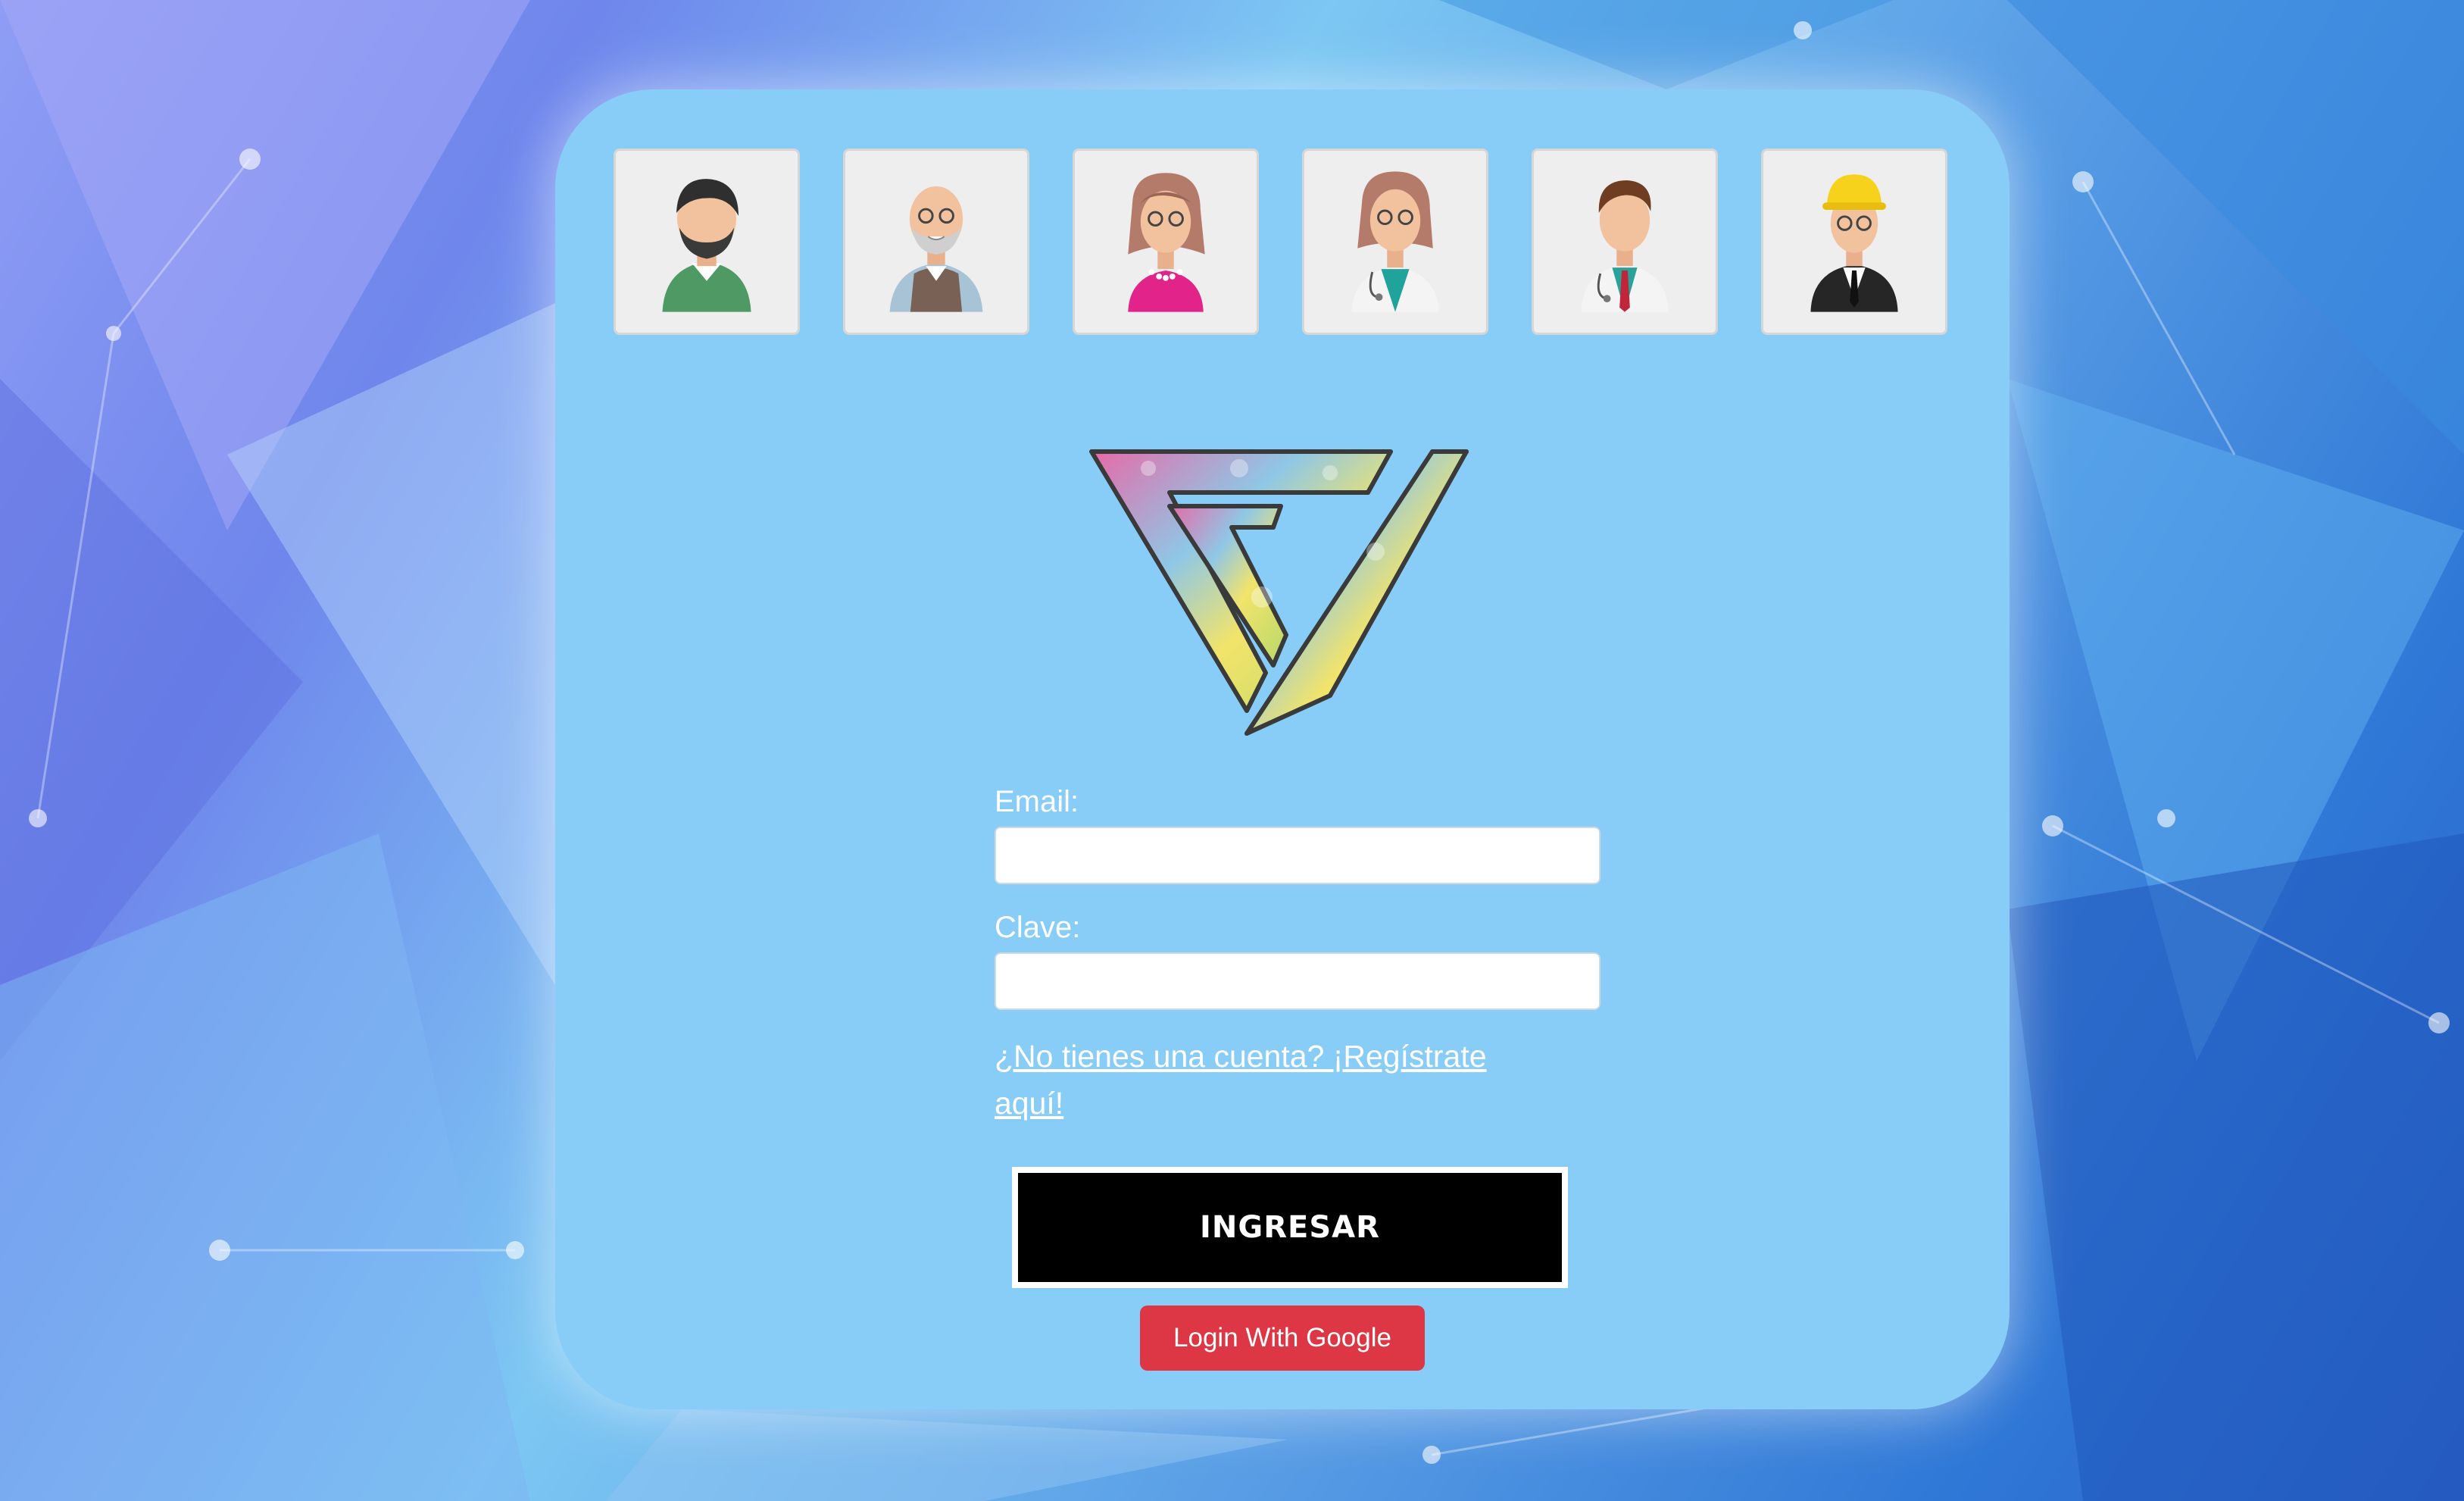  I want to click on password-input, so click(1298, 981).